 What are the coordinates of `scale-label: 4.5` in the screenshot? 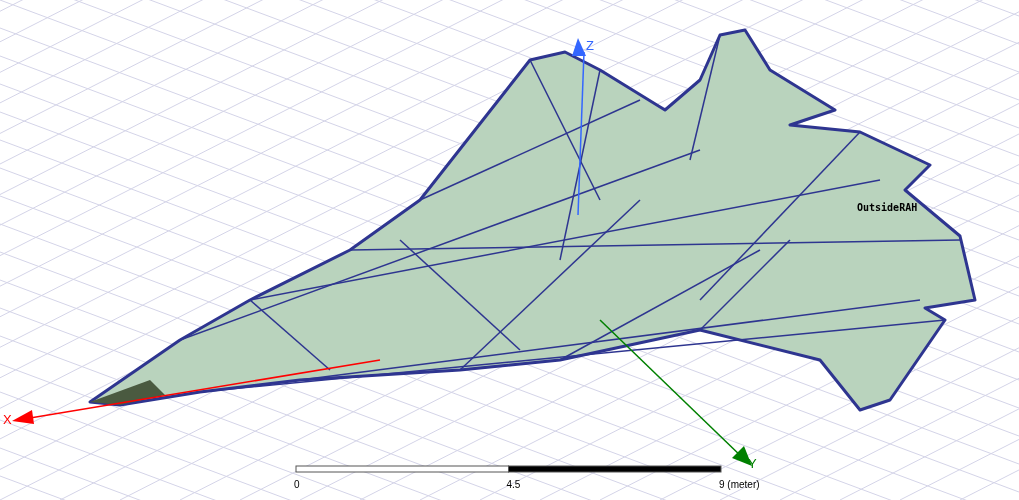 It's located at (513, 484).